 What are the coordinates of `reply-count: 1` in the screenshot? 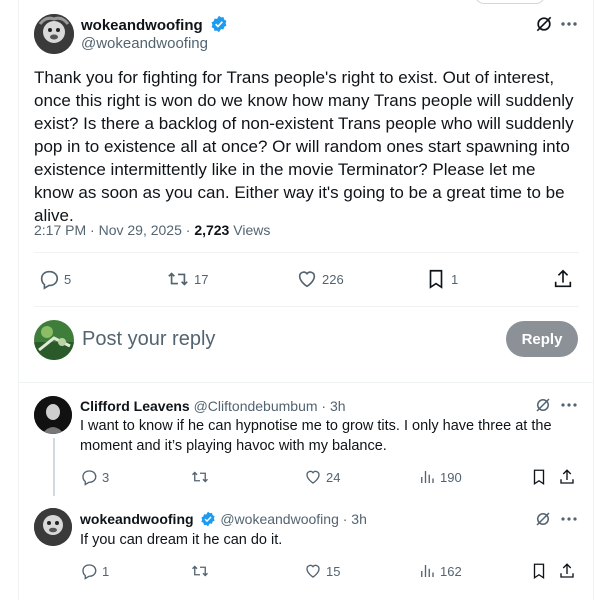 It's located at (106, 571).